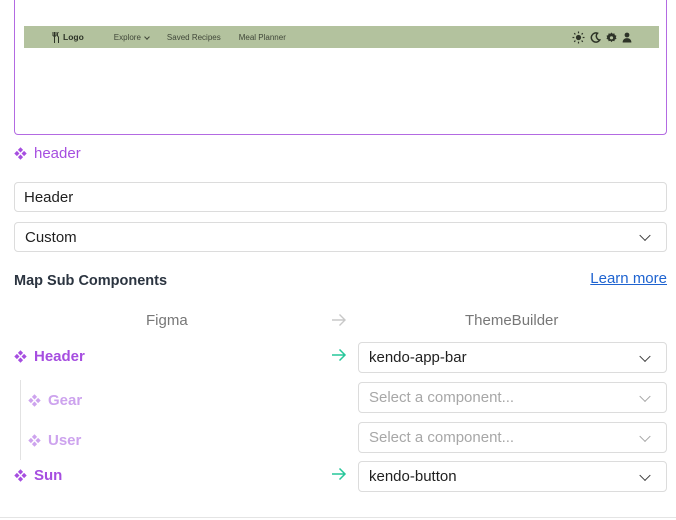  What do you see at coordinates (602, 37) in the screenshot?
I see `preview-icon-group` at bounding box center [602, 37].